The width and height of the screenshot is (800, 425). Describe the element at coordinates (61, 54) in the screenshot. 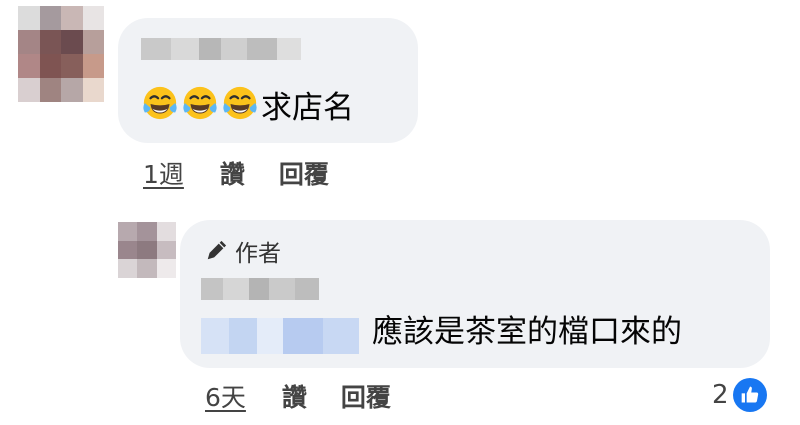

I see `commenter-avatar` at that location.